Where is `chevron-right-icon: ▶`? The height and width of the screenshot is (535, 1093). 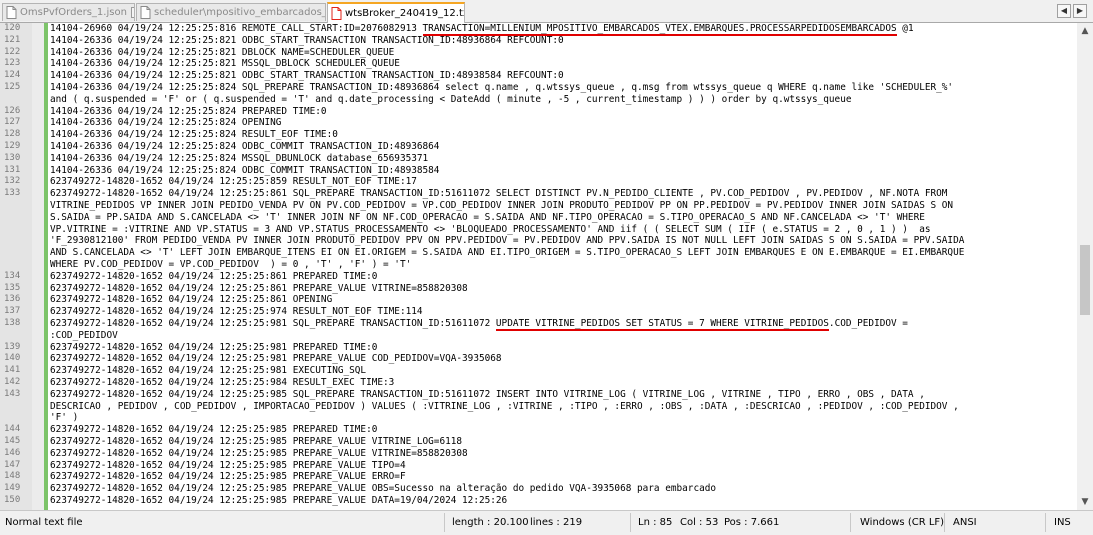
chevron-right-icon: ▶ is located at coordinates (1080, 11).